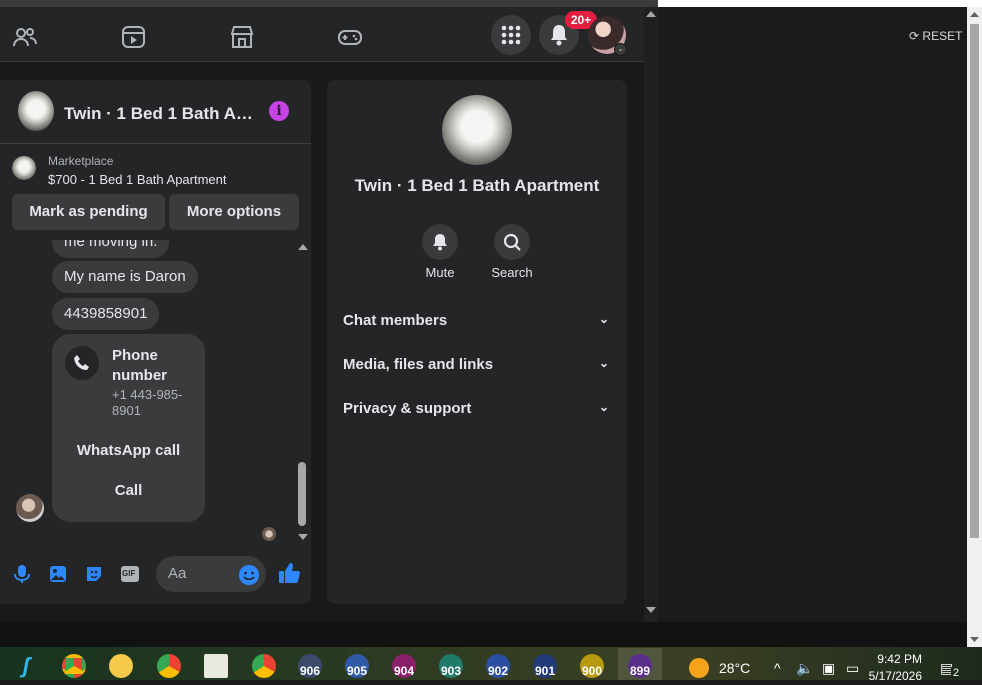  What do you see at coordinates (125, 277) in the screenshot?
I see `message-bubble: My name is Daron` at bounding box center [125, 277].